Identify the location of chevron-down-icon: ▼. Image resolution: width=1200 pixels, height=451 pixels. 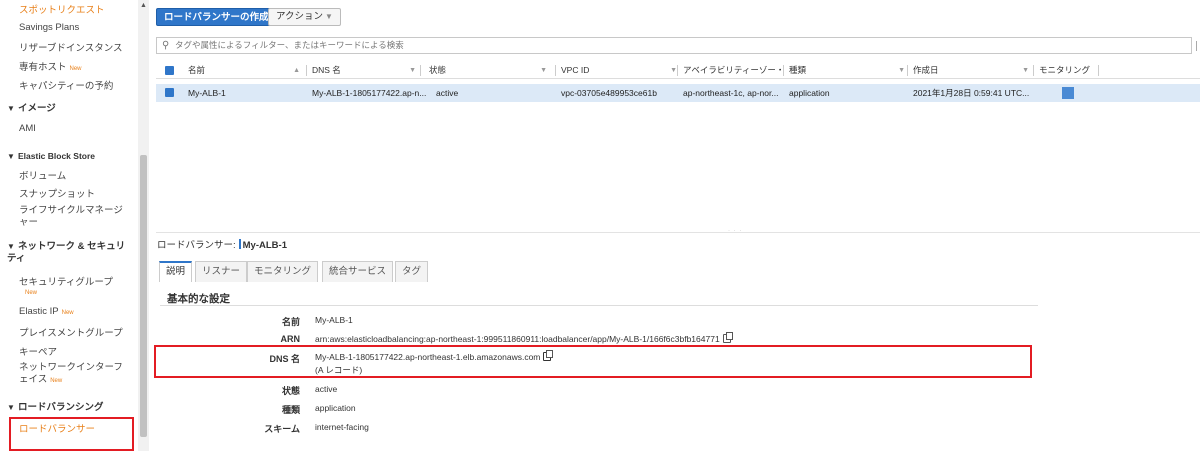
(329, 16).